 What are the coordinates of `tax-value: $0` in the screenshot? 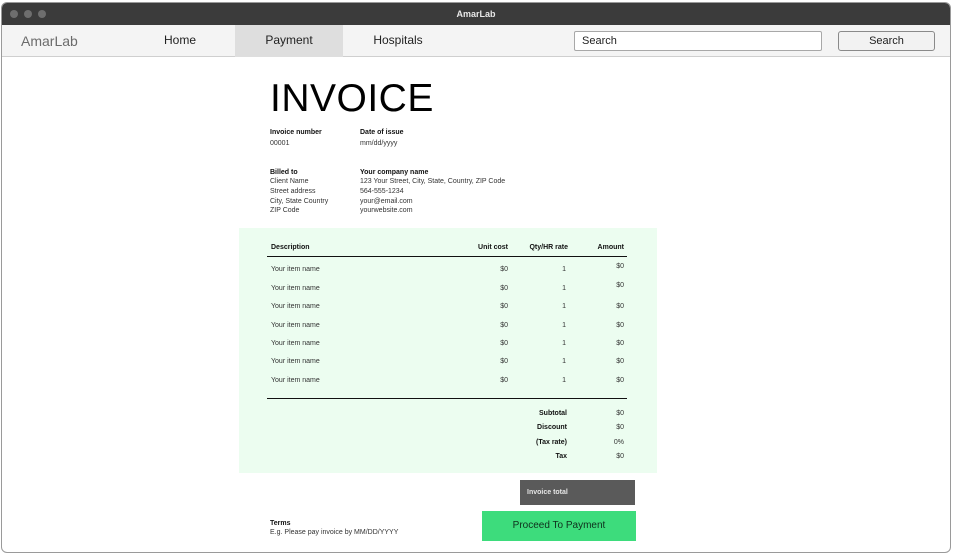 It's located at (620, 456).